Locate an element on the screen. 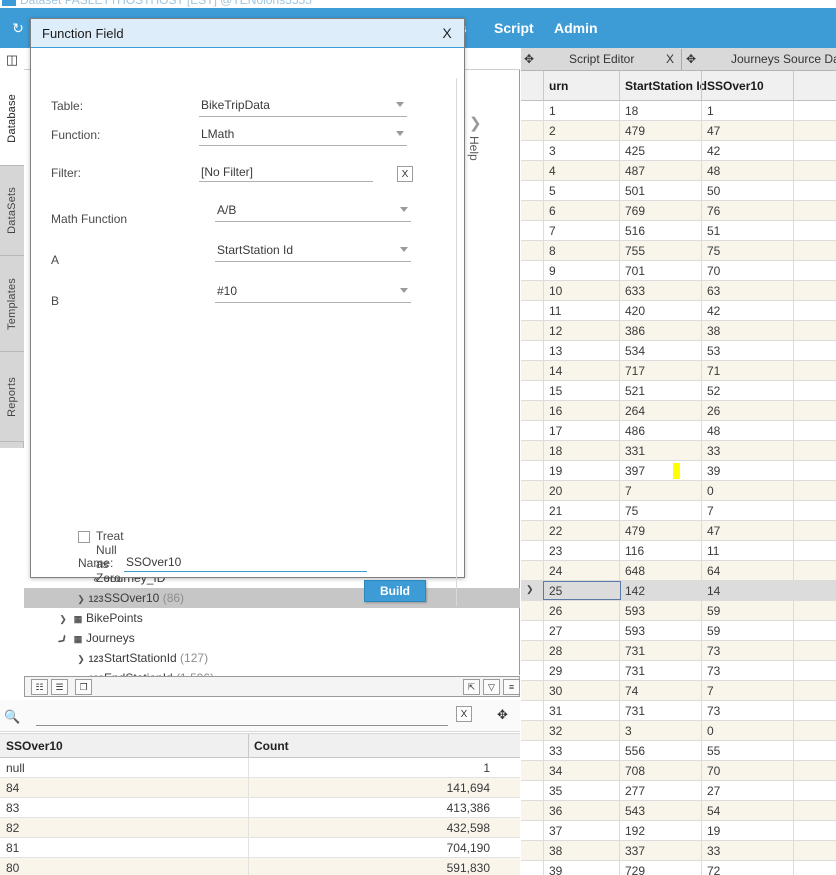 Image resolution: width=836 pixels, height=875 pixels. filter-clear-button: X is located at coordinates (405, 174).